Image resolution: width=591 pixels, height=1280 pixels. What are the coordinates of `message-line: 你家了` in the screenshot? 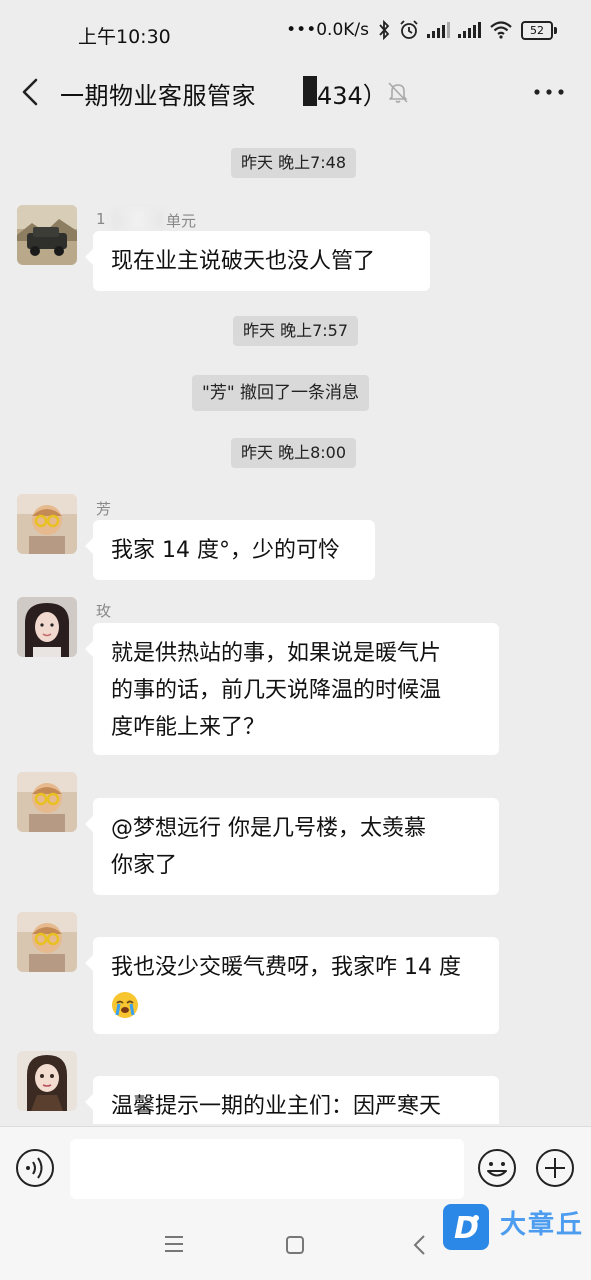 It's located at (144, 865).